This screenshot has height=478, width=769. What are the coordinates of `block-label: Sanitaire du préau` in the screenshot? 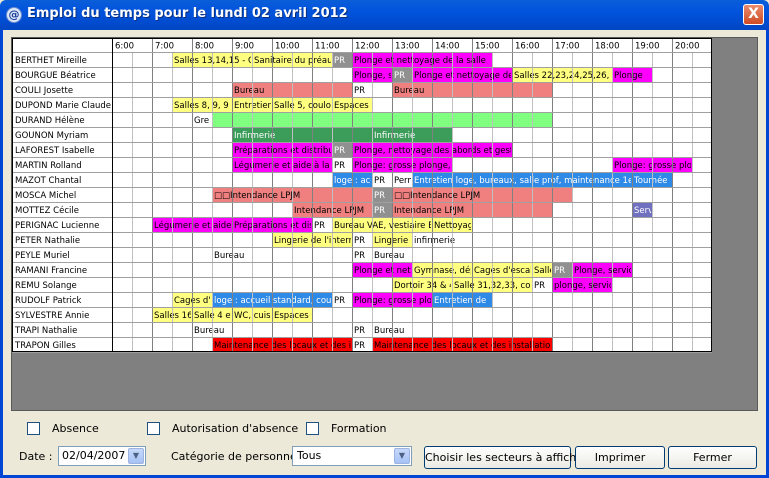 It's located at (293, 60).